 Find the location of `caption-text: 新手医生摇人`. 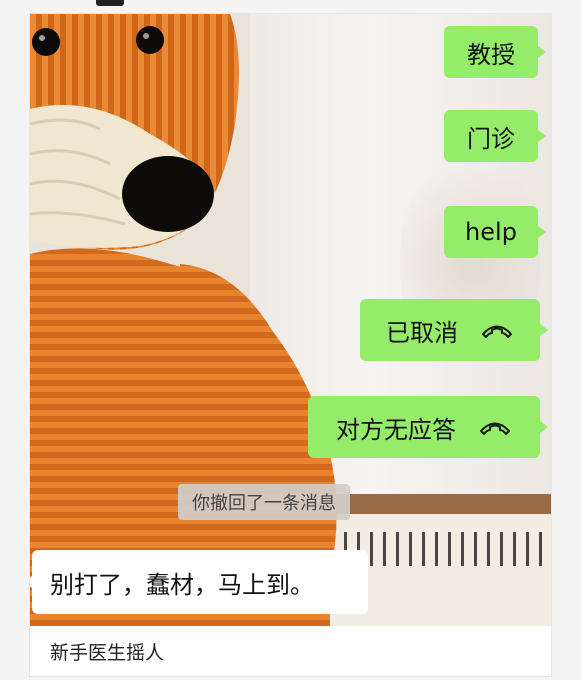

caption-text: 新手医生摇人 is located at coordinates (107, 652).